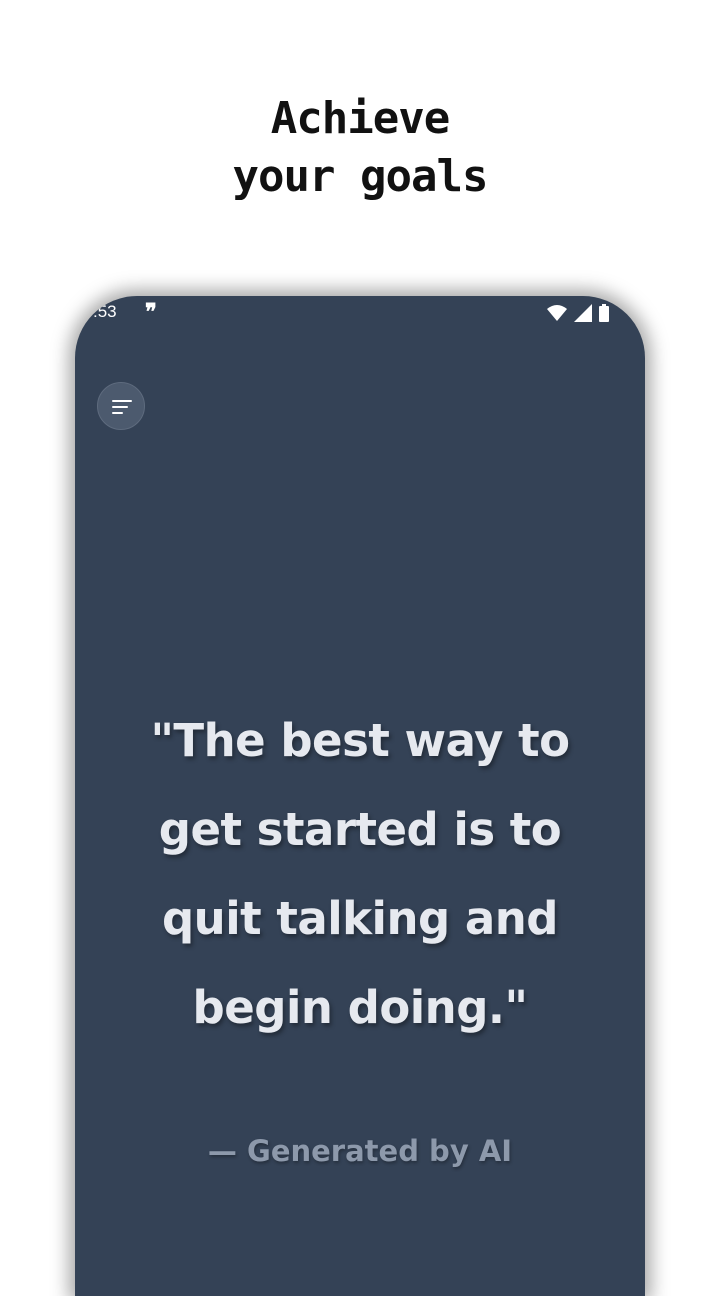  I want to click on quote-icon: ❞, so click(151, 311).